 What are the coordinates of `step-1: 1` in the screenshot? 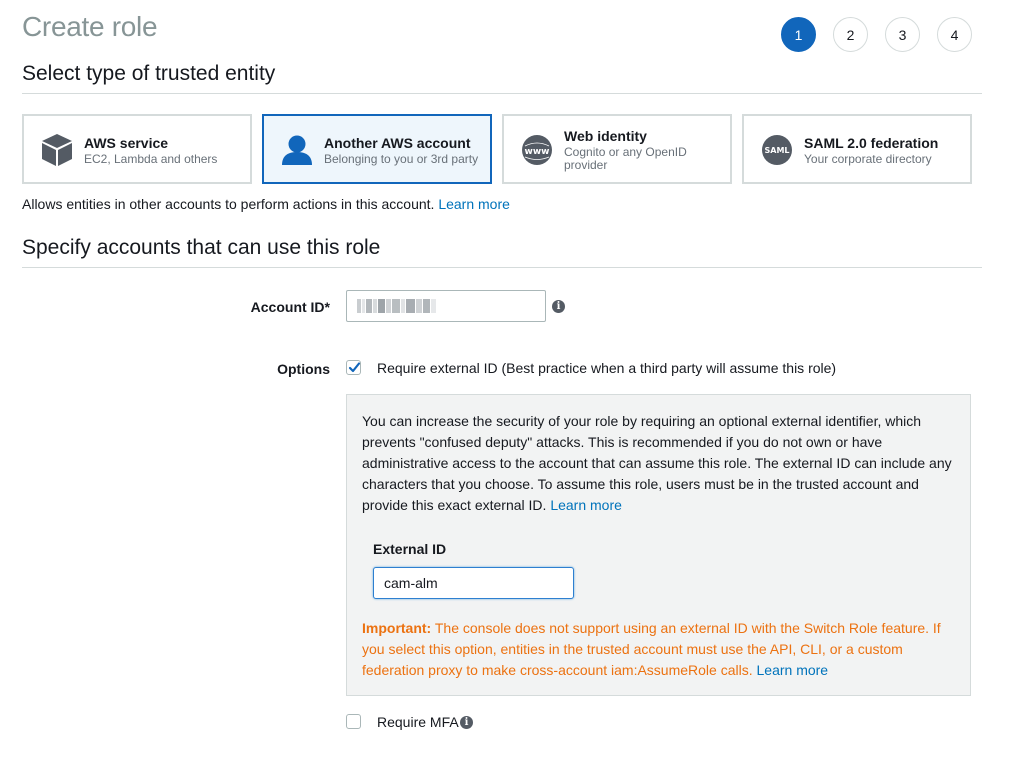 It's located at (798, 34).